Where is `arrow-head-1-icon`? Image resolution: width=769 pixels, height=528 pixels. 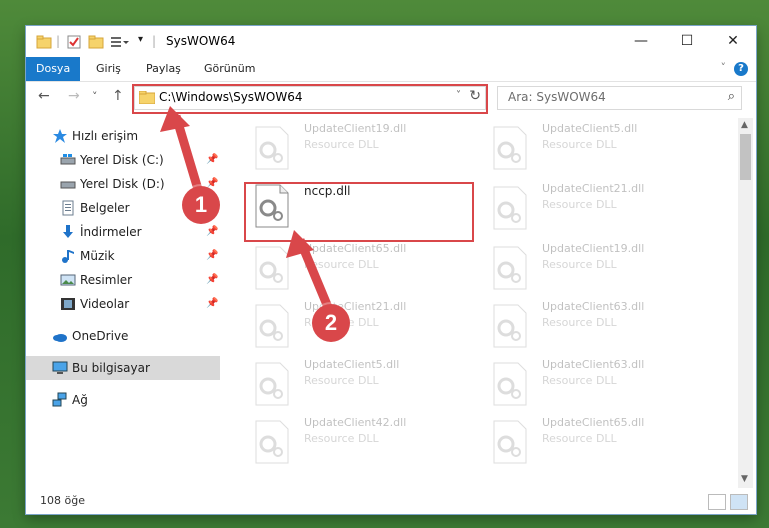 arrow-head-1-icon is located at coordinates (175, 119).